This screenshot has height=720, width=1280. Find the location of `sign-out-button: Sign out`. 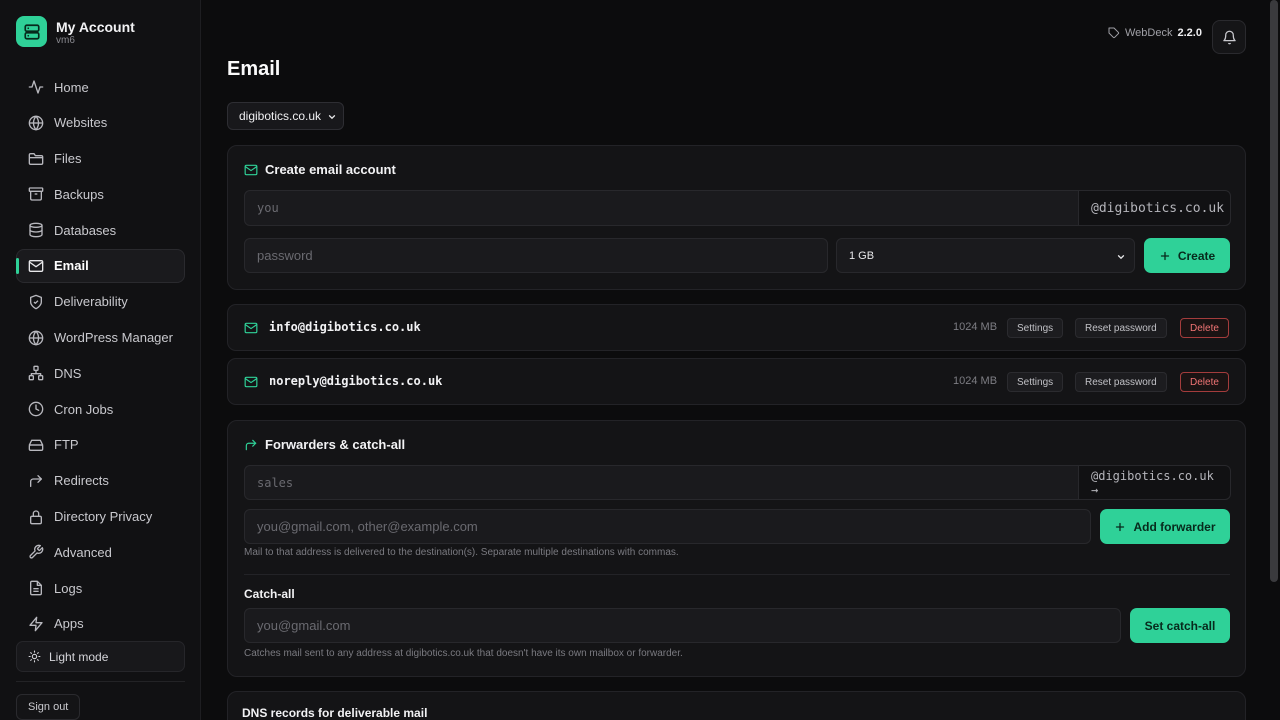

sign-out-button: Sign out is located at coordinates (48, 707).